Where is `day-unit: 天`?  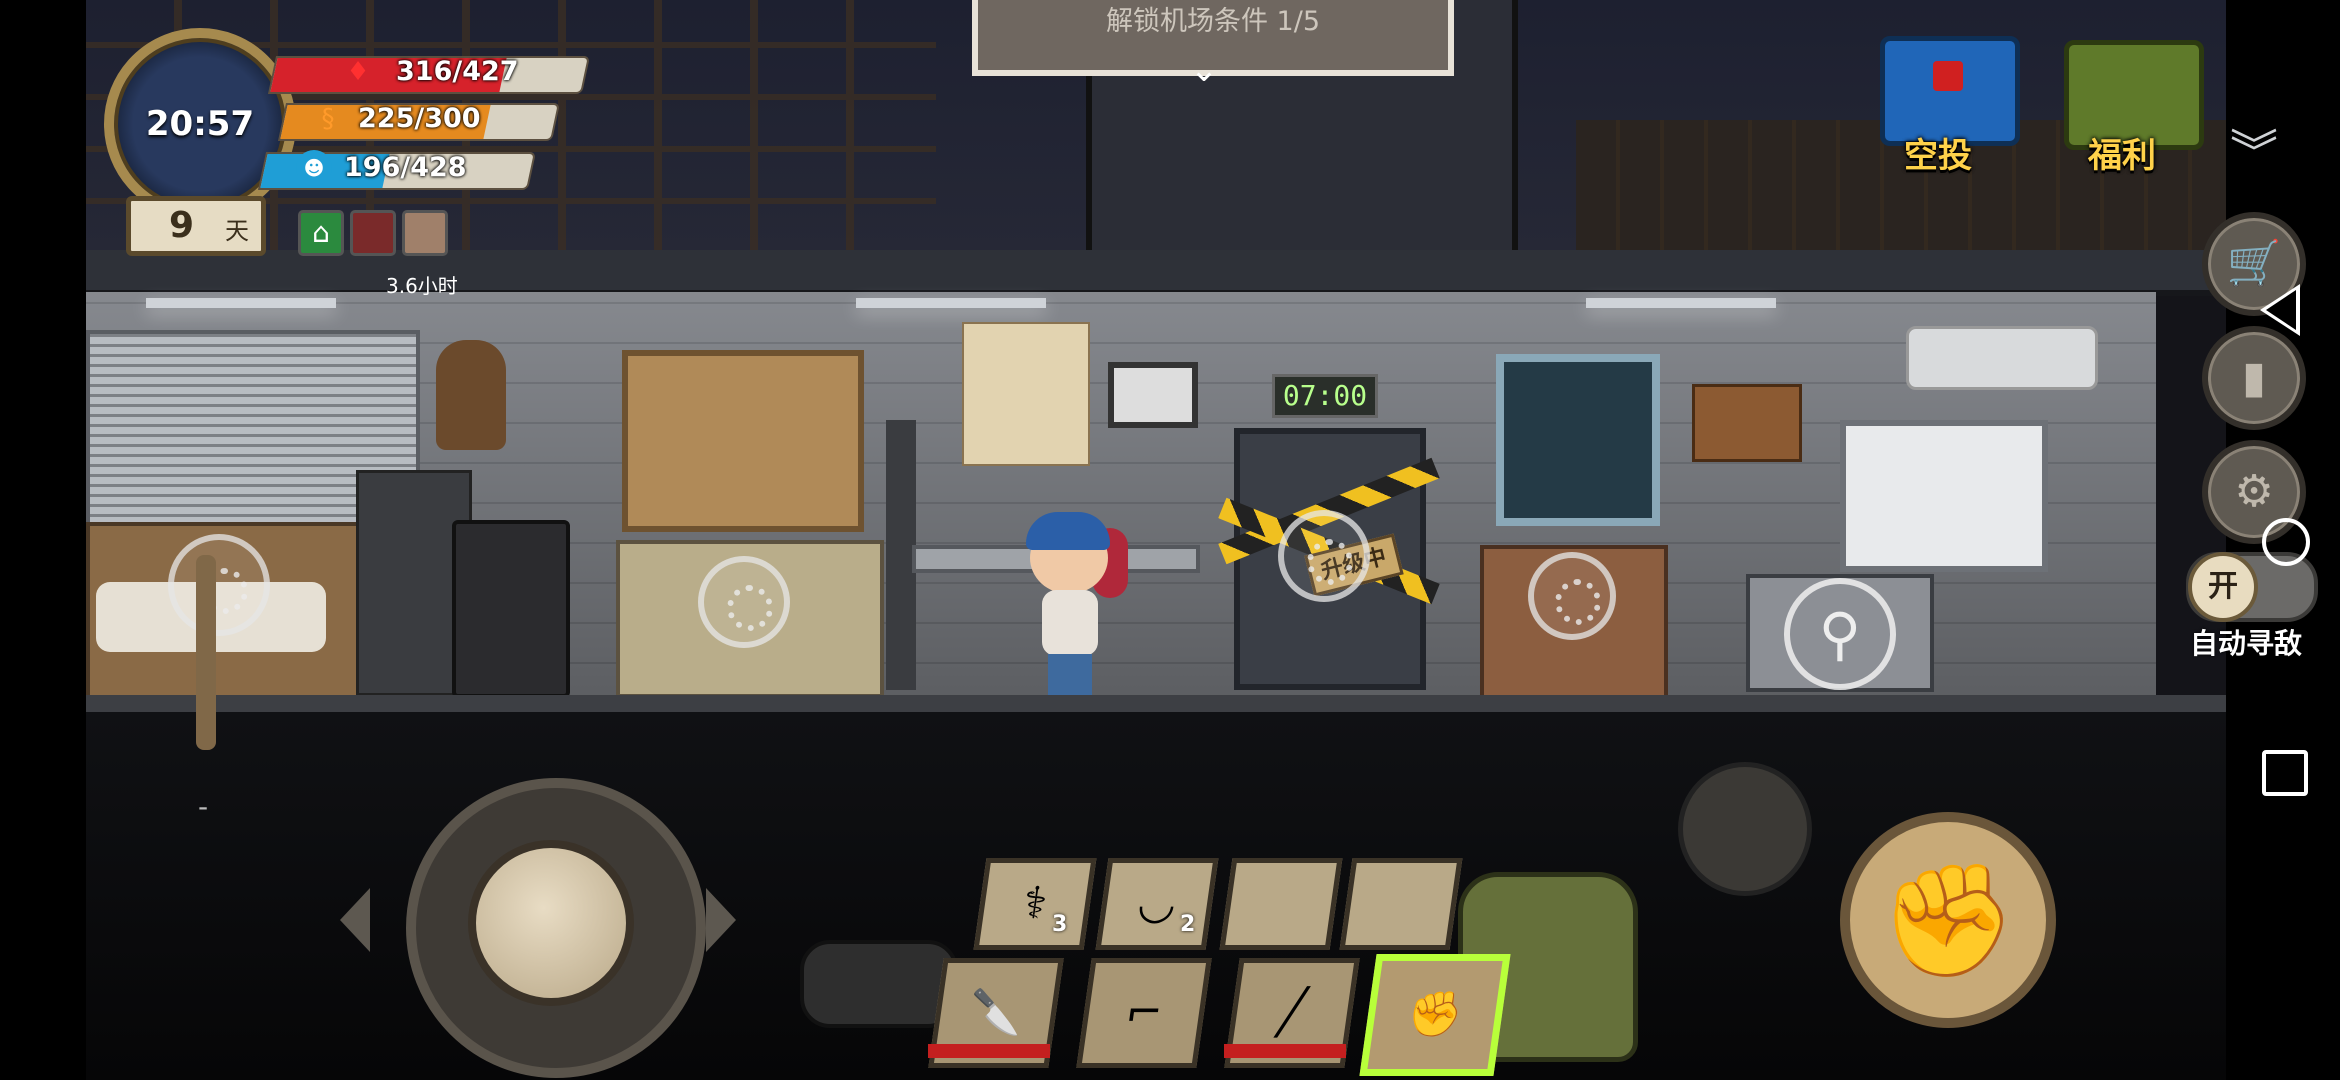 day-unit: 天 is located at coordinates (237, 231).